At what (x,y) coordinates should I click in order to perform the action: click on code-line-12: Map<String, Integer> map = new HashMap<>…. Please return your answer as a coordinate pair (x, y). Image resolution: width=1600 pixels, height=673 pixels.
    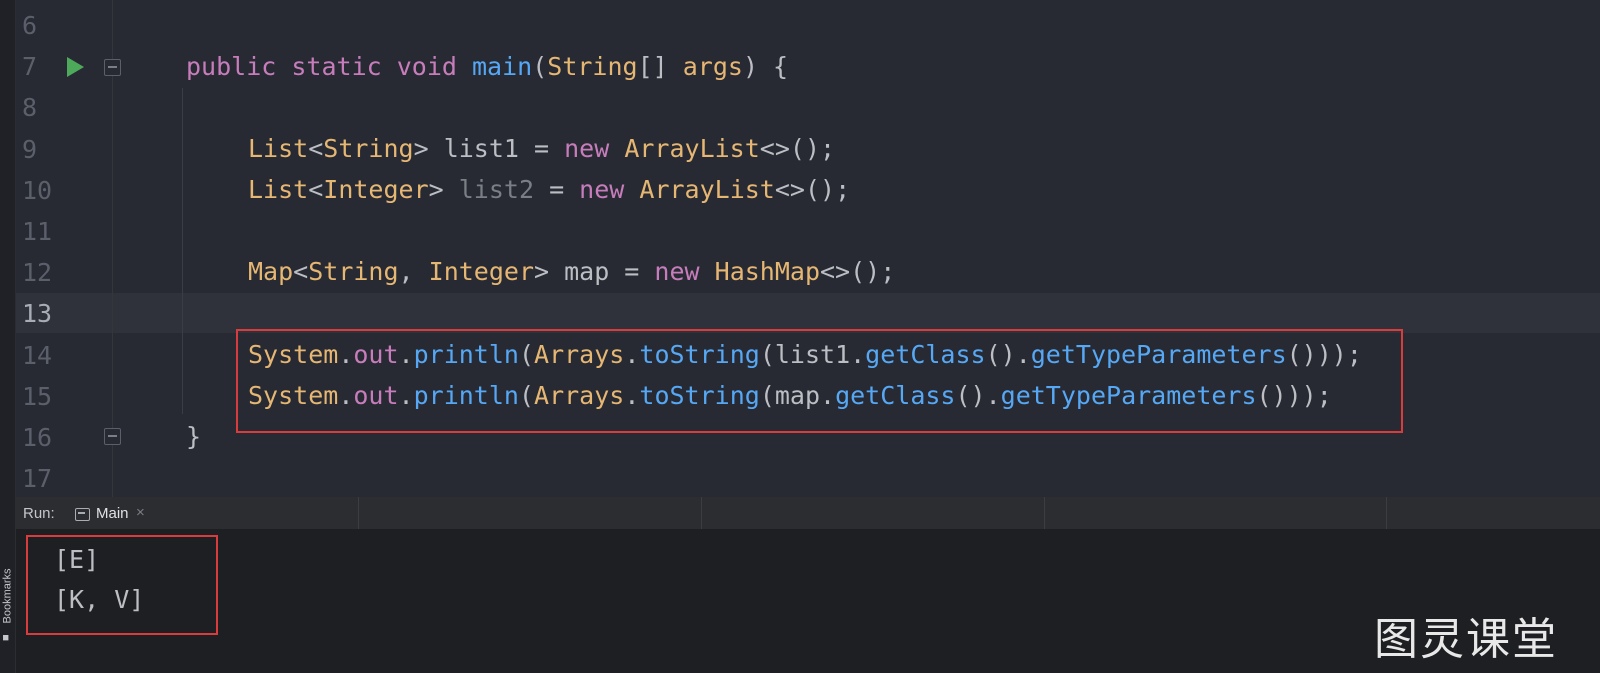
    Looking at the image, I should click on (571, 272).